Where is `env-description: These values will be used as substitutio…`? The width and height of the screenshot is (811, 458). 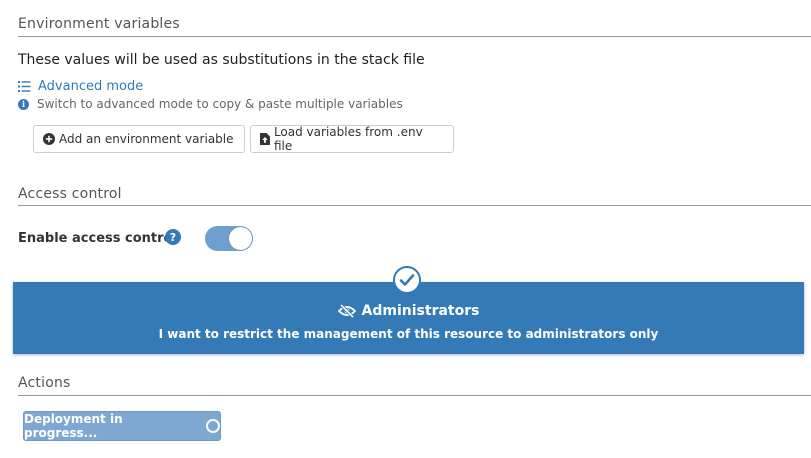
env-description: These values will be used as substitutio… is located at coordinates (221, 60).